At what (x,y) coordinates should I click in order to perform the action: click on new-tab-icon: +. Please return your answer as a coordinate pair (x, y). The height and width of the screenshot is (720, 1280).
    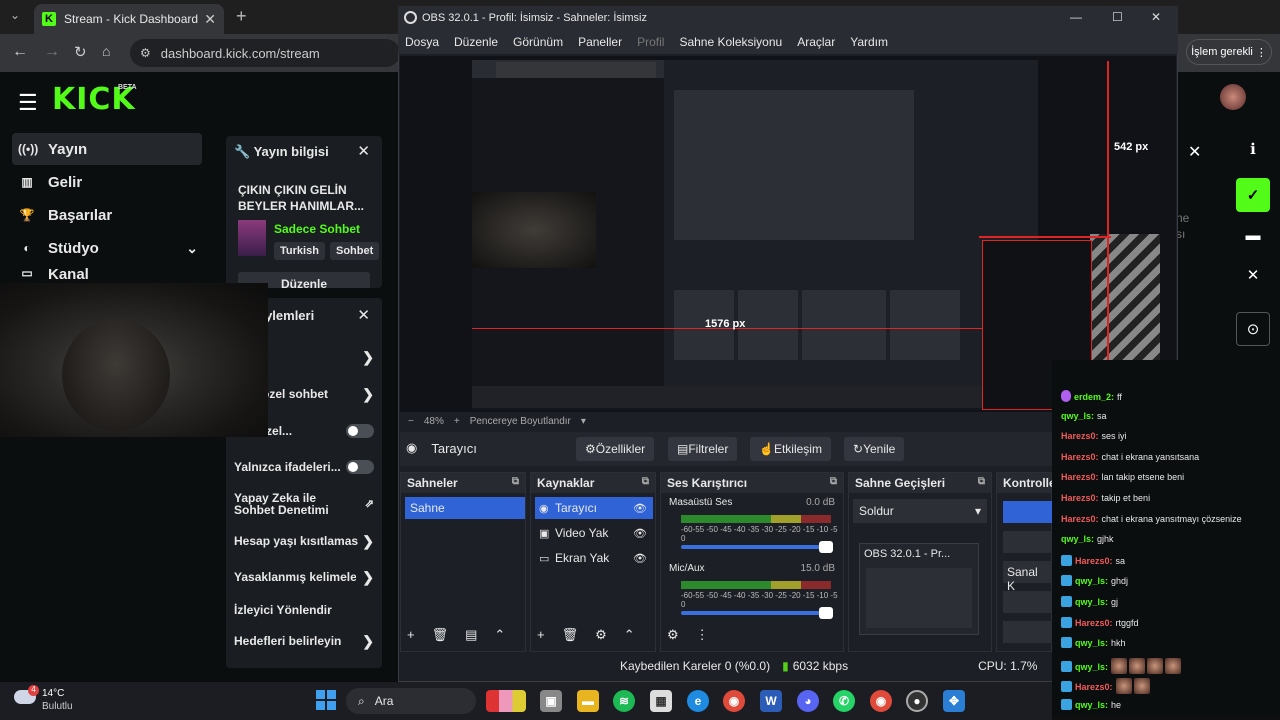
    Looking at the image, I should click on (241, 16).